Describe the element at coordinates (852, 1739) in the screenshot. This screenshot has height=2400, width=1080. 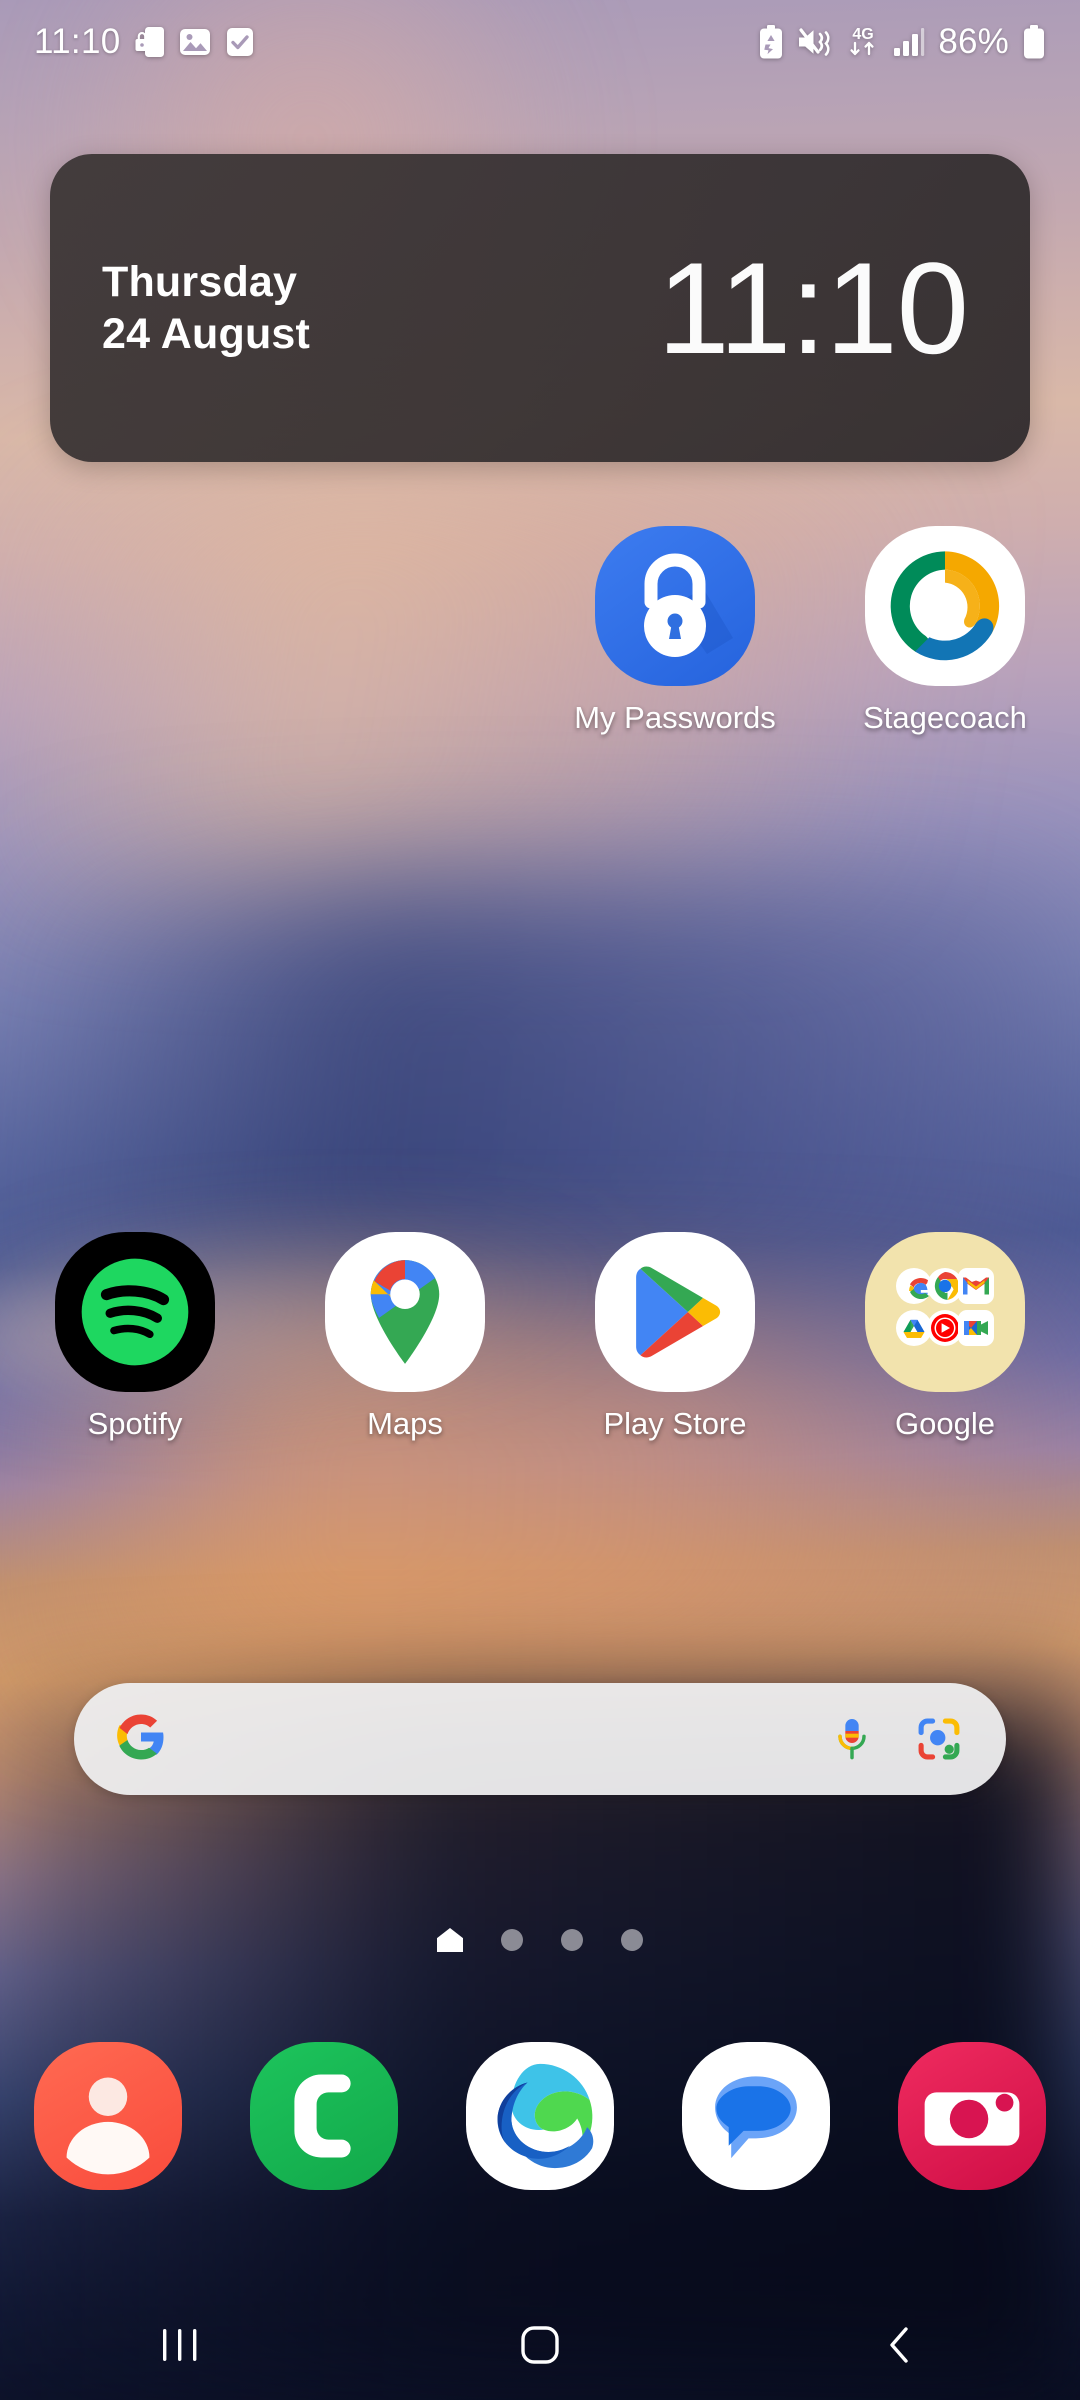
I see `microphone-icon` at that location.